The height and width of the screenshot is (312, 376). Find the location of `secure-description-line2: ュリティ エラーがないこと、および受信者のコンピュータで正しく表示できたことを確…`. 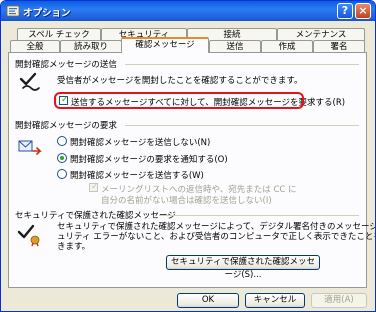

secure-description-line2: ュリティ エラーがないこと、および受信者のコンピュータで正しく表示できたことを確… is located at coordinates (216, 237).